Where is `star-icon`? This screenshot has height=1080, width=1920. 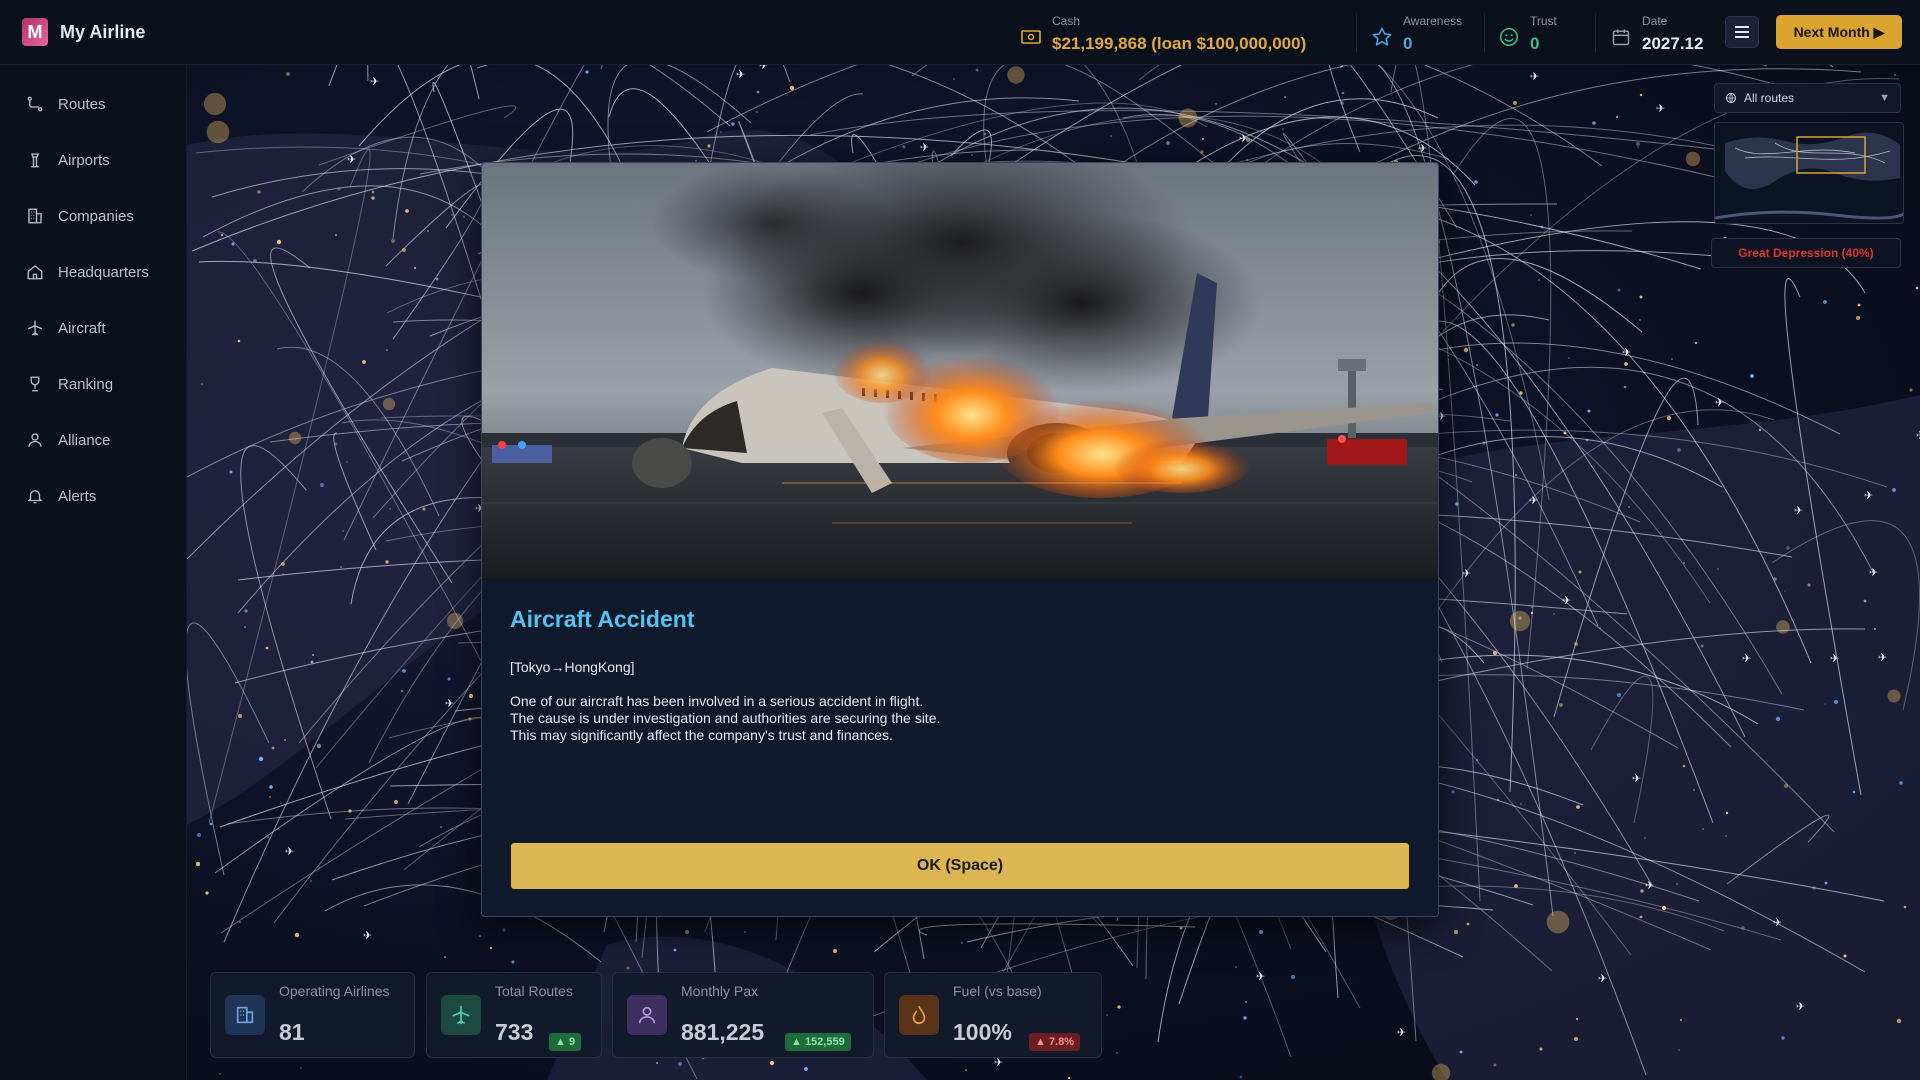 star-icon is located at coordinates (1382, 37).